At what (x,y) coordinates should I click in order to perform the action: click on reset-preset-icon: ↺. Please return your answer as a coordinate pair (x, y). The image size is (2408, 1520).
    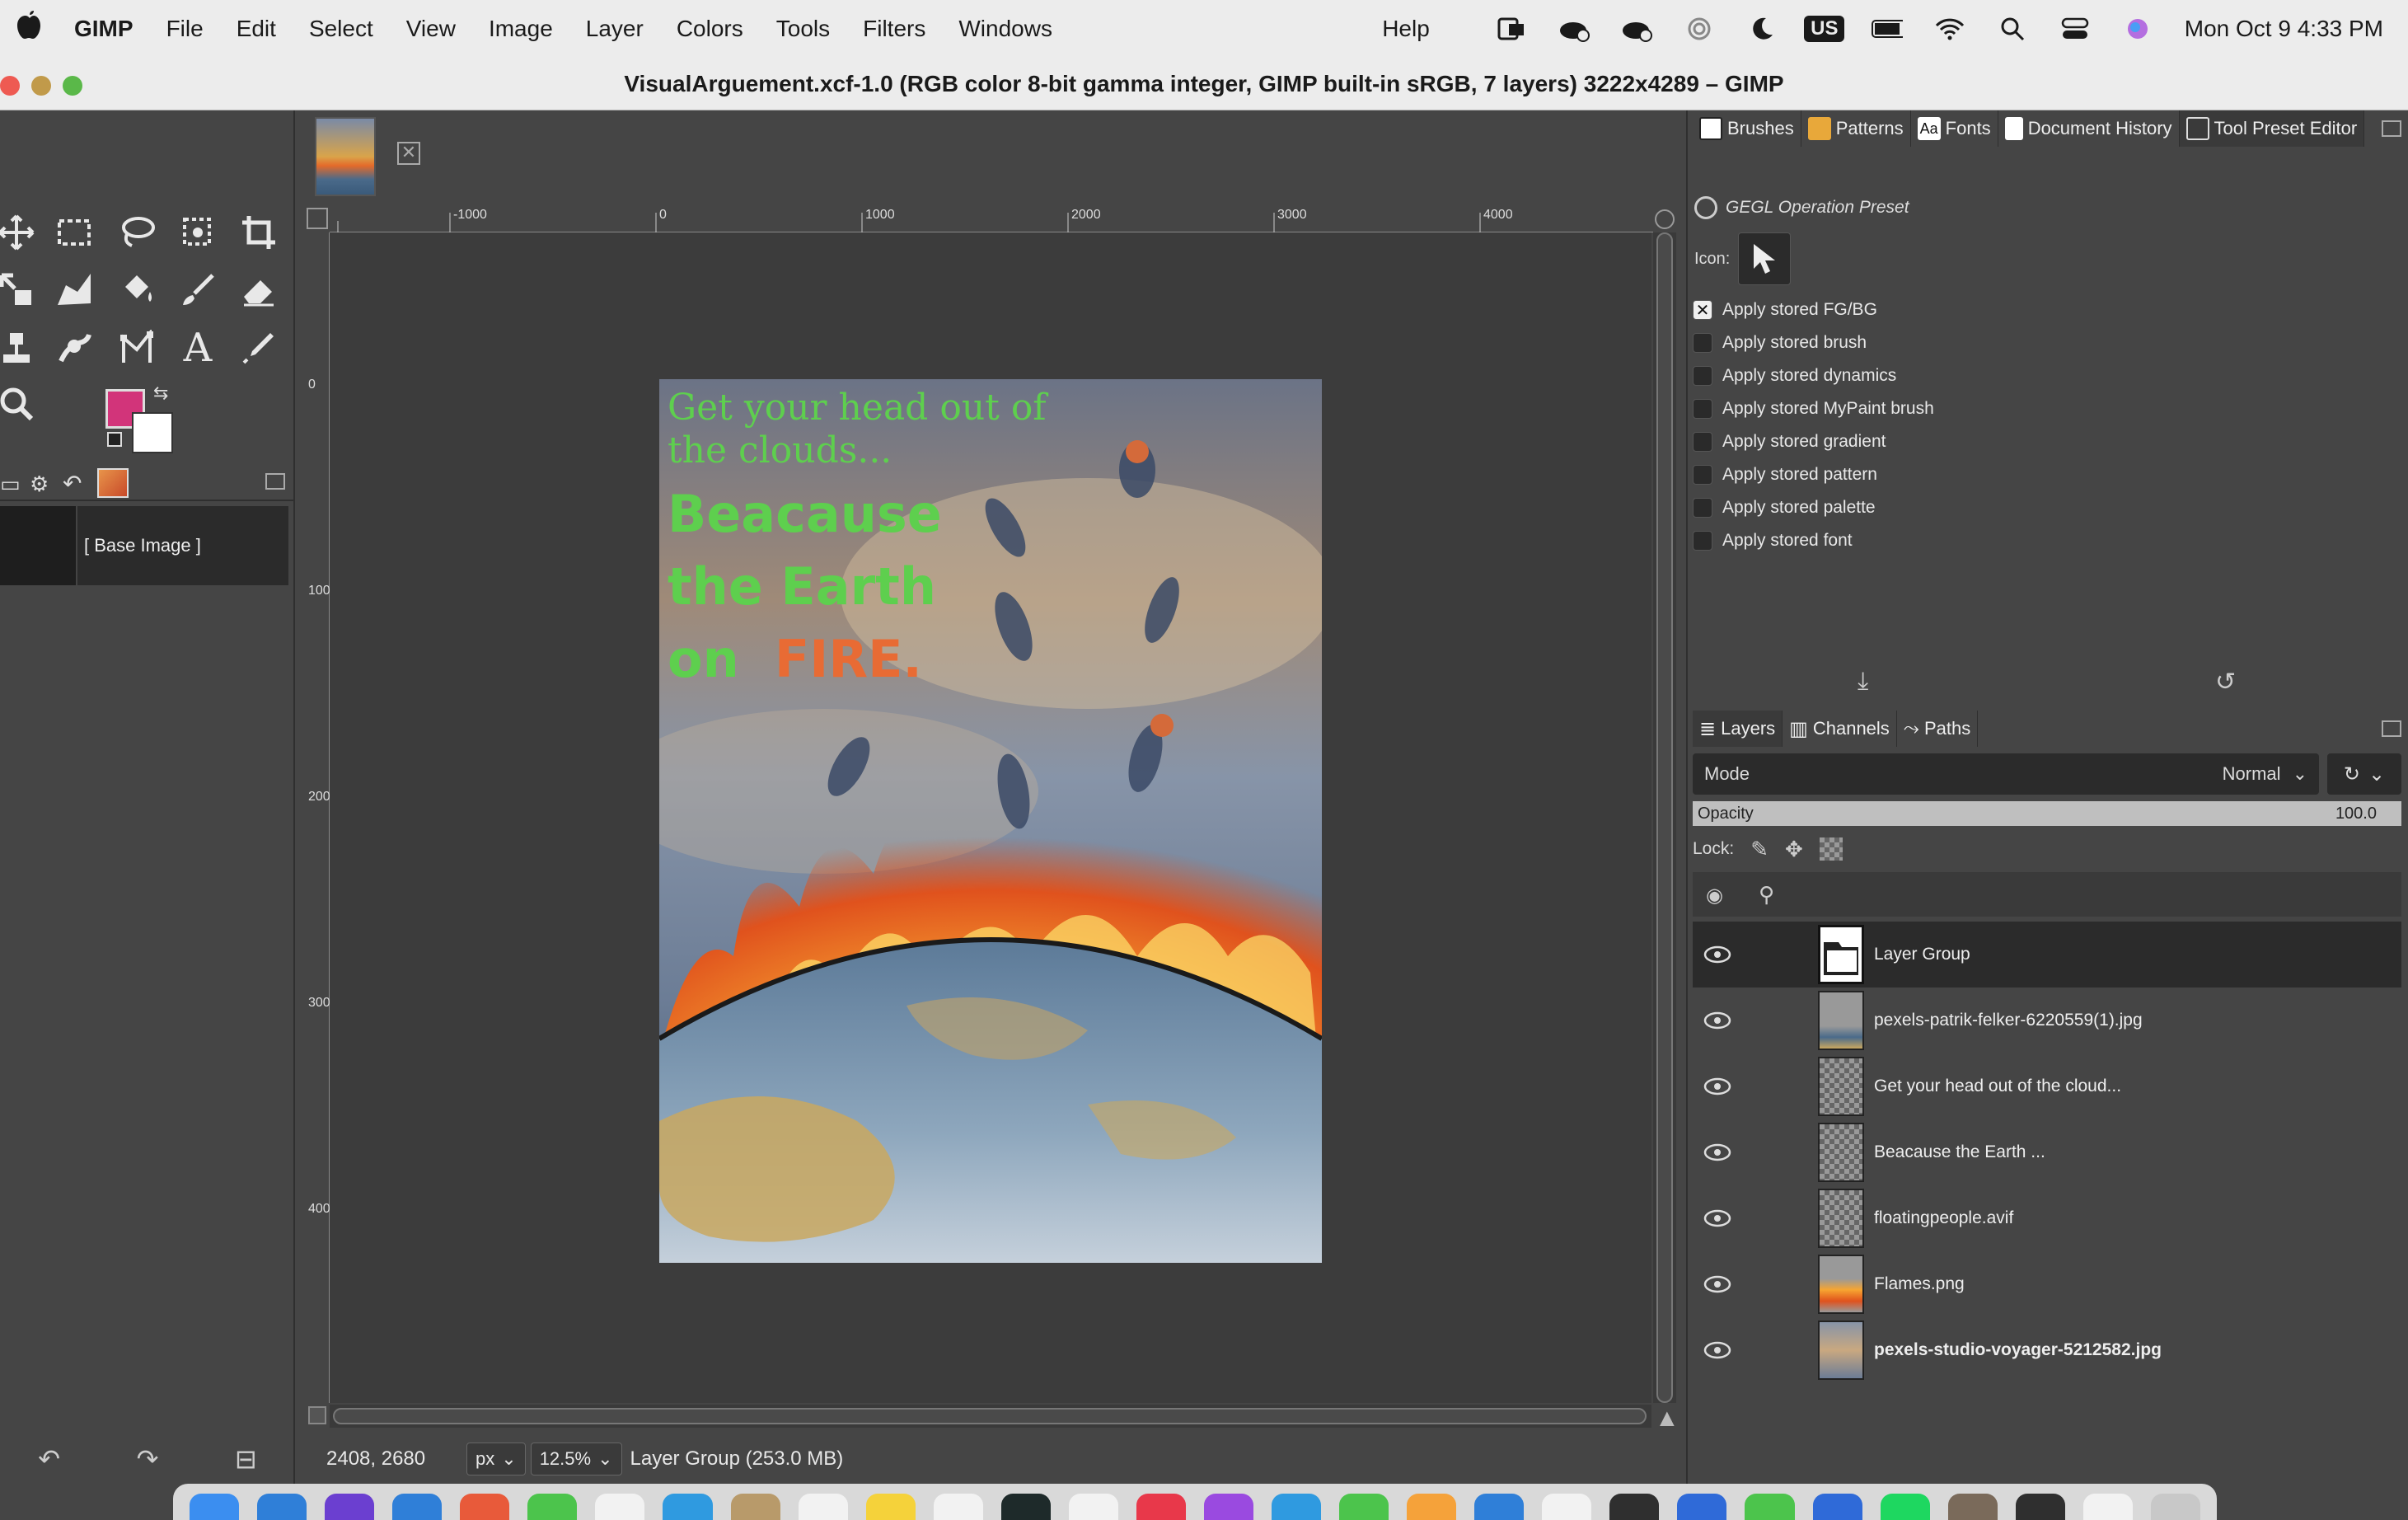
    Looking at the image, I should click on (2226, 683).